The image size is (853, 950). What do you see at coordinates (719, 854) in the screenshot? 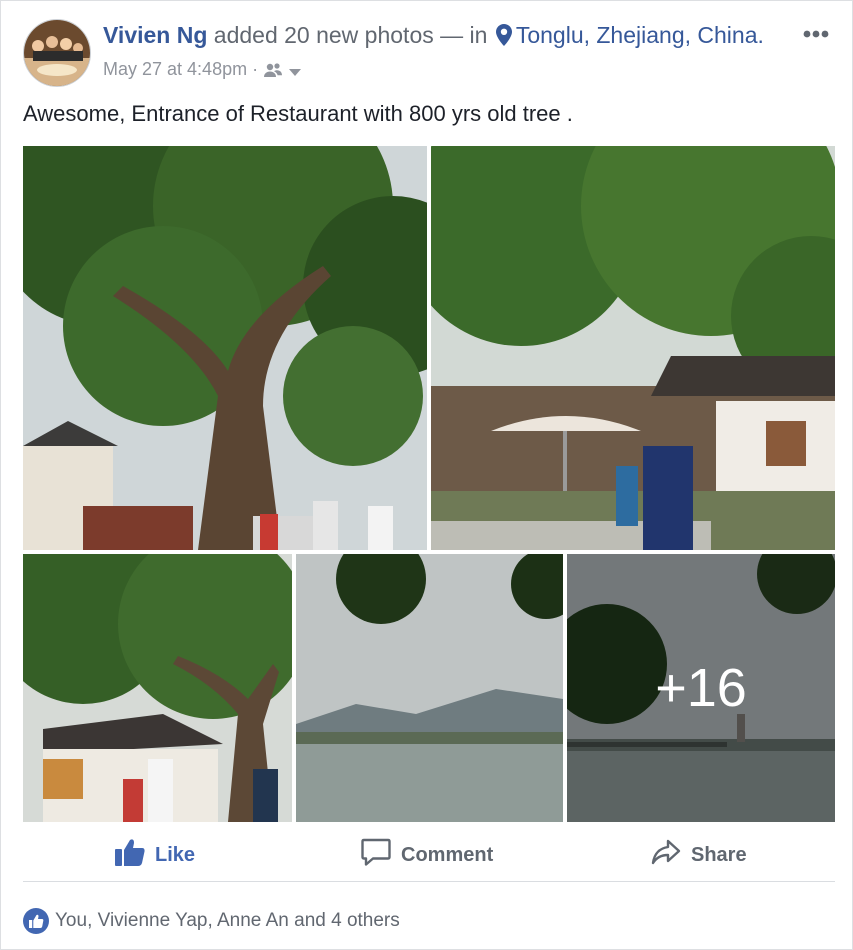
I see `share-label: Share` at bounding box center [719, 854].